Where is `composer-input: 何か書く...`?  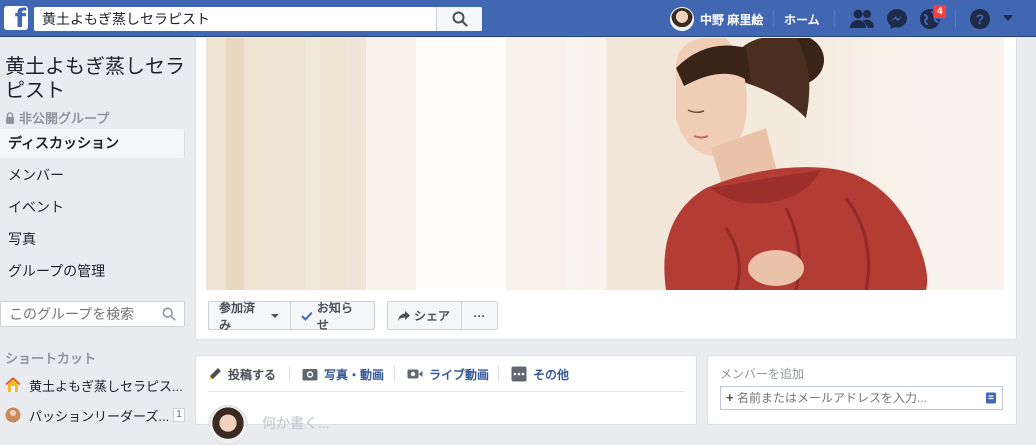
composer-input: 何か書く... is located at coordinates (296, 423).